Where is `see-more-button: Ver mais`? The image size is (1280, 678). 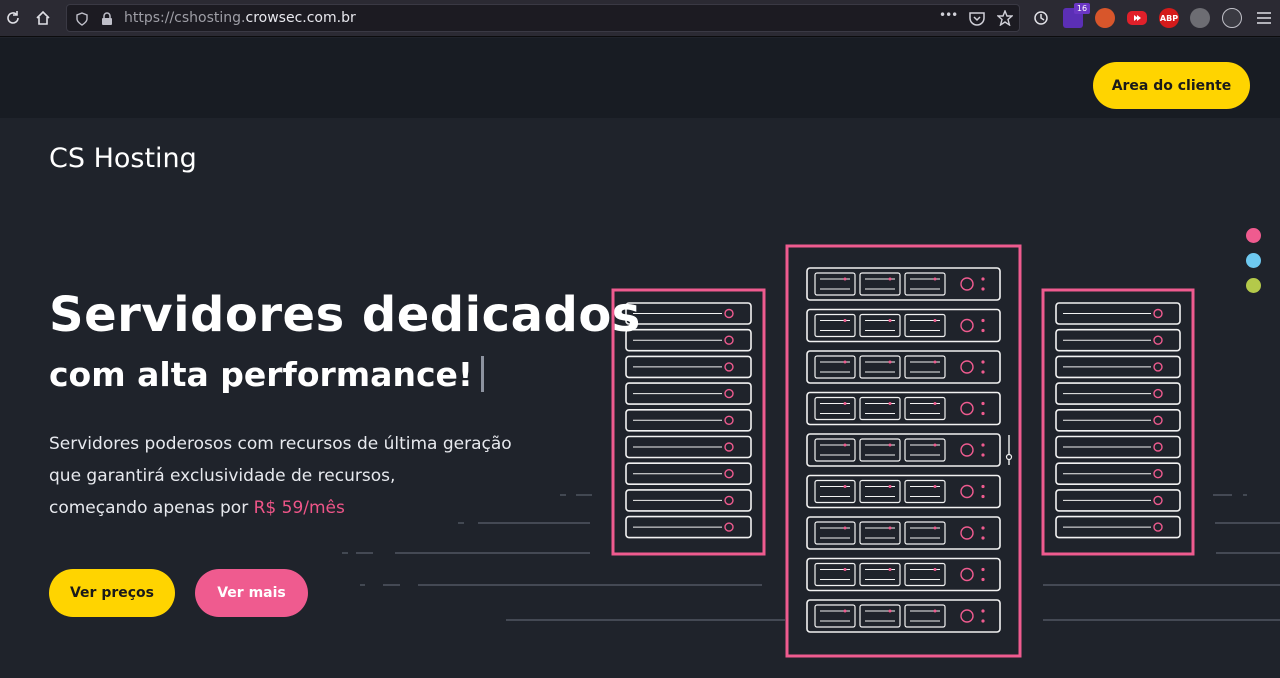 see-more-button: Ver mais is located at coordinates (251, 593).